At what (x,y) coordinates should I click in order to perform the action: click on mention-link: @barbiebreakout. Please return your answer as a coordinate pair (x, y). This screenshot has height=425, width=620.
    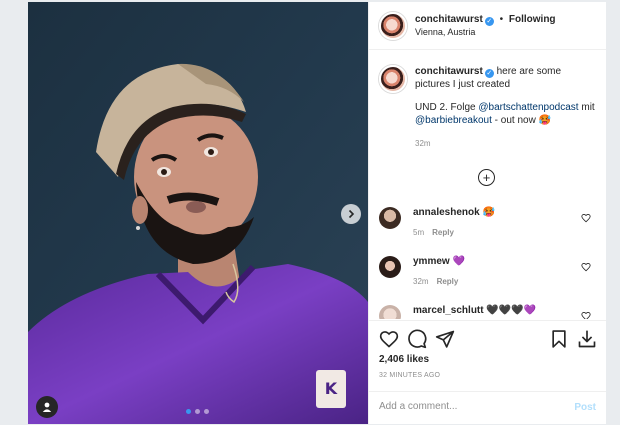
    Looking at the image, I should click on (453, 120).